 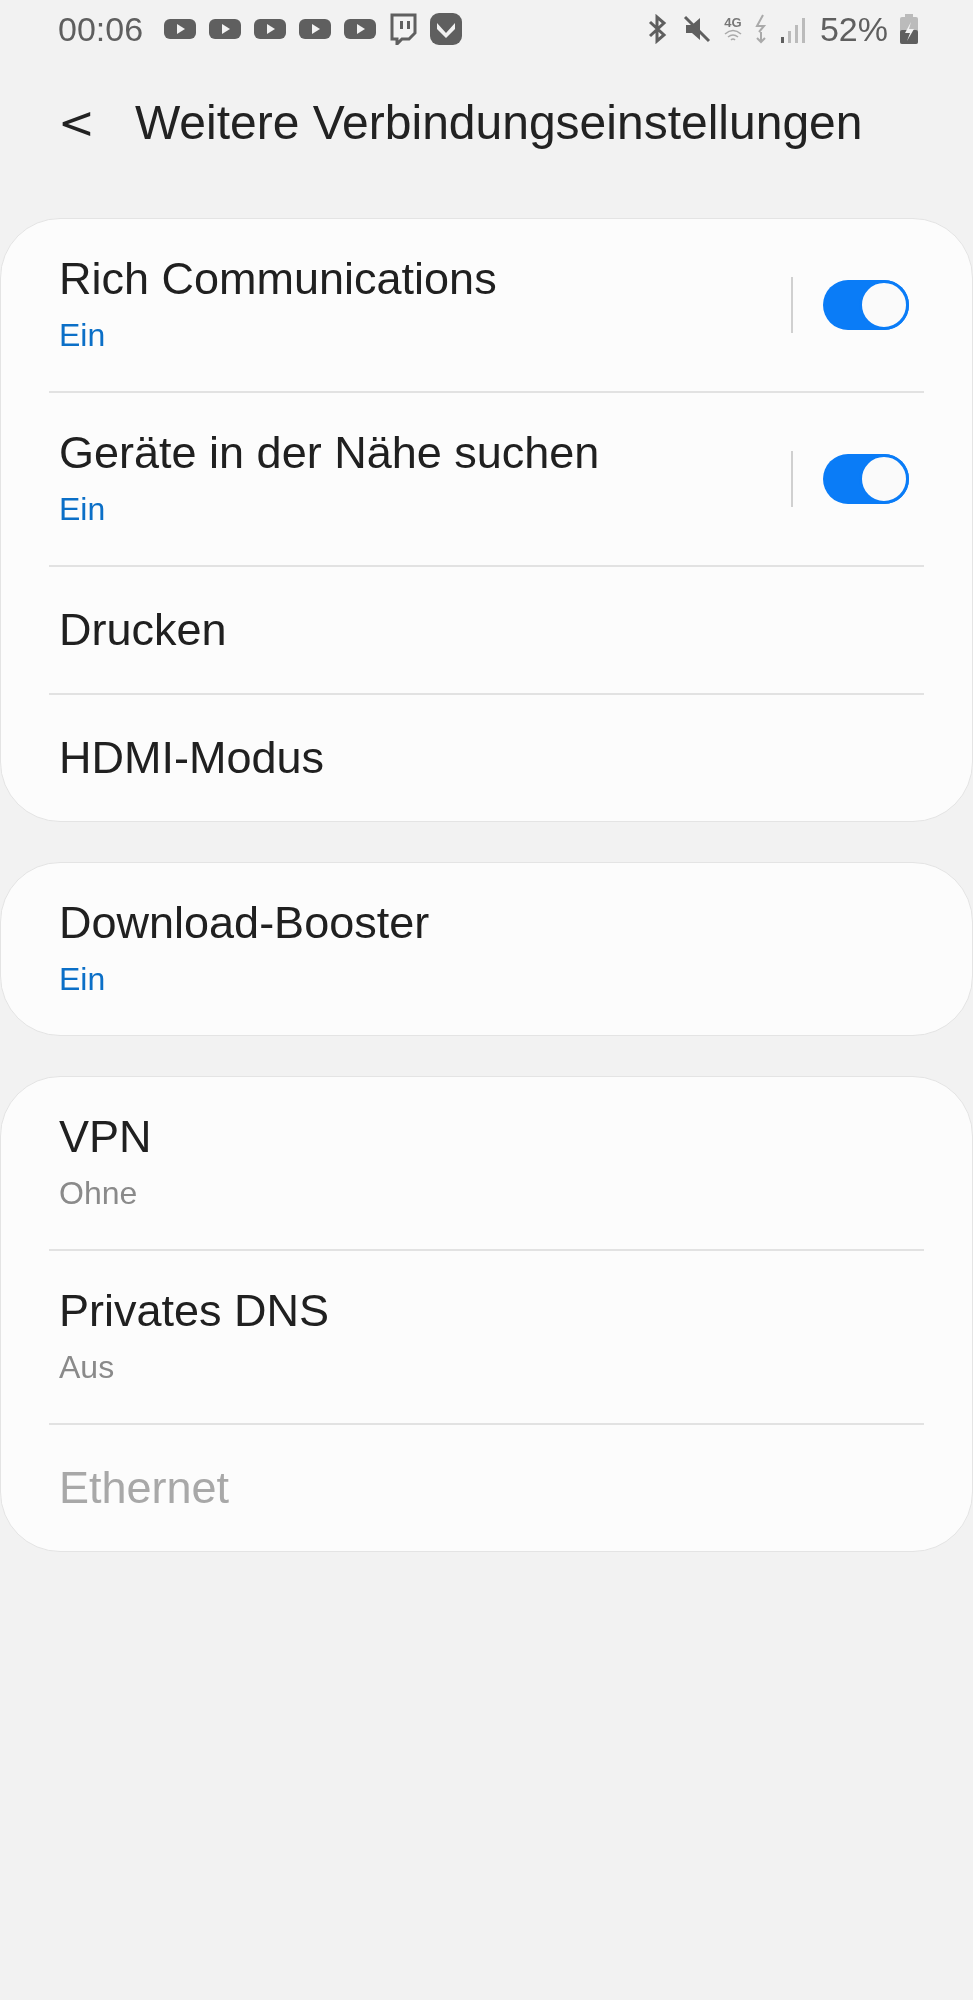 I want to click on data-transfer-icon, so click(x=760, y=29).